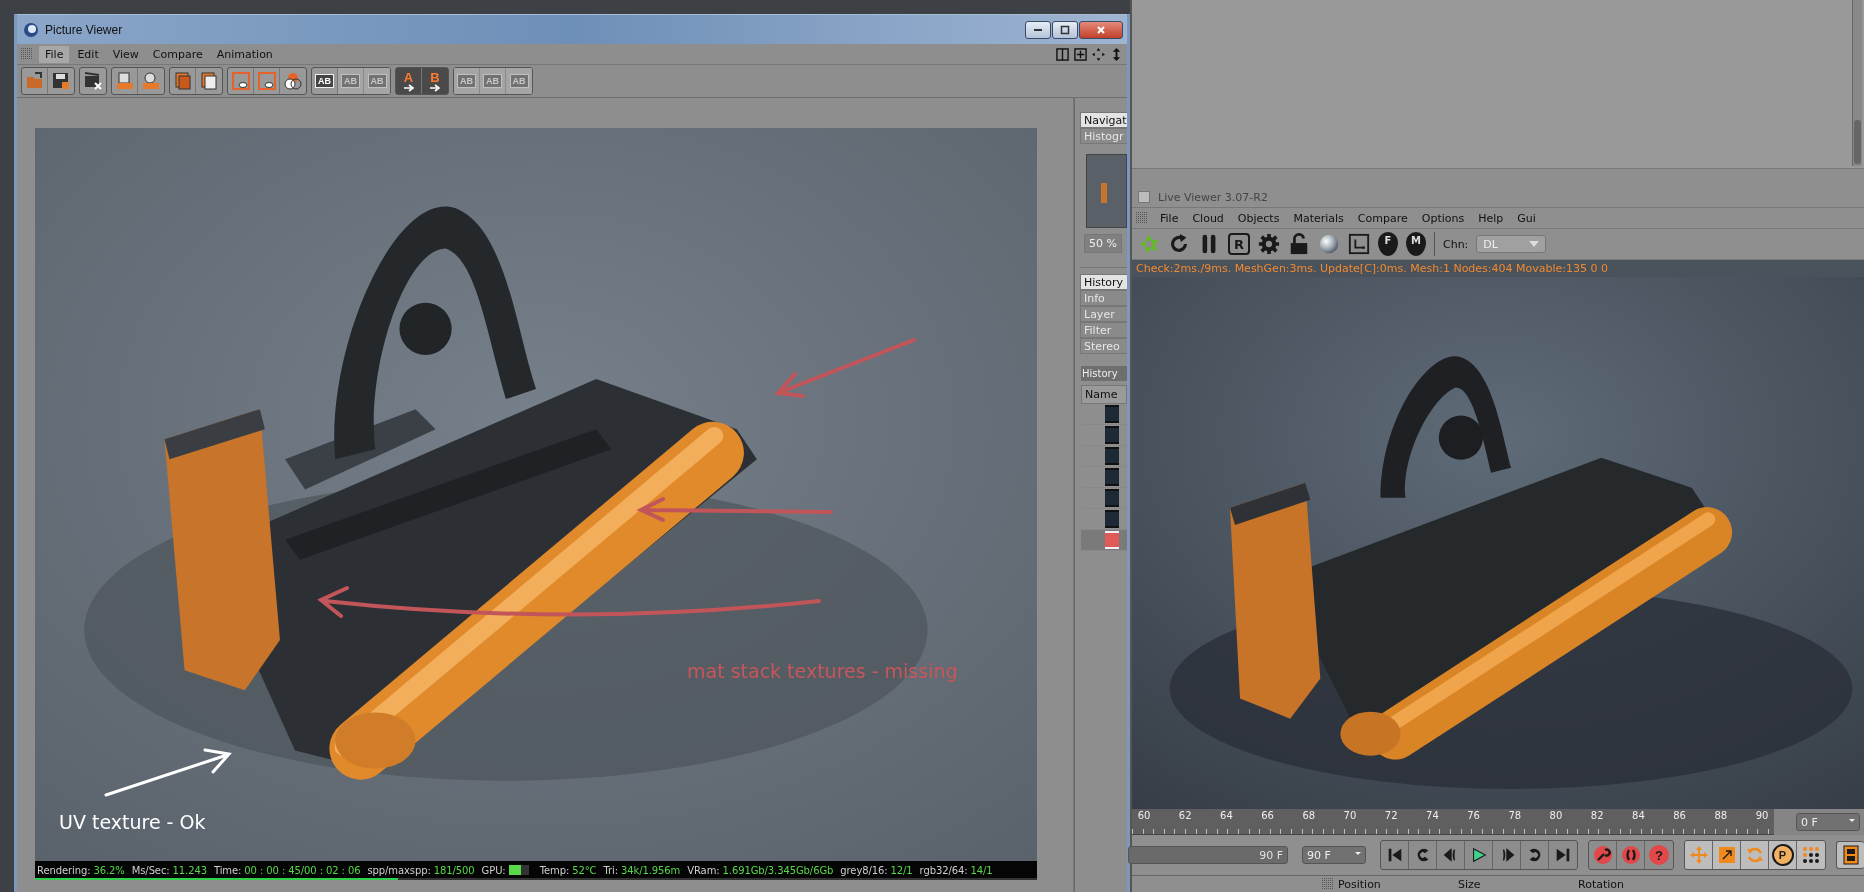  Describe the element at coordinates (1239, 244) in the screenshot. I see `render-region-button: R` at that location.